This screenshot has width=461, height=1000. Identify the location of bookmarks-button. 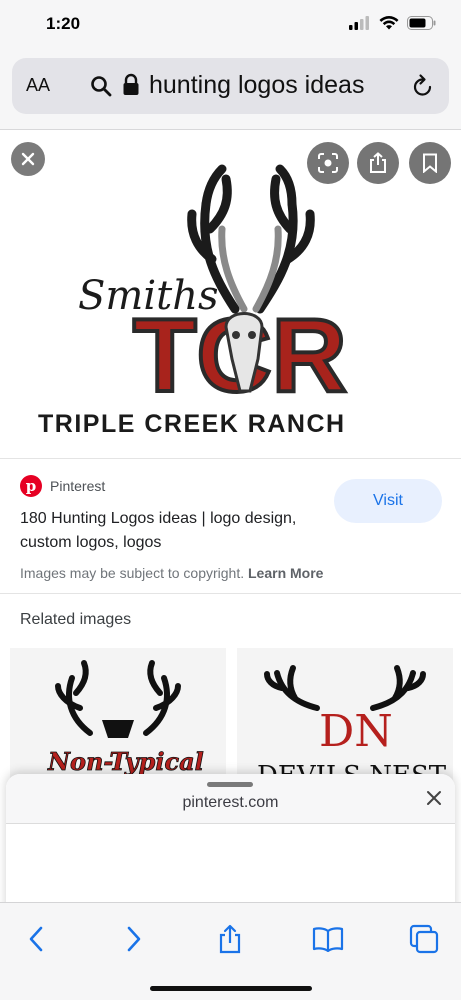
(328, 939).